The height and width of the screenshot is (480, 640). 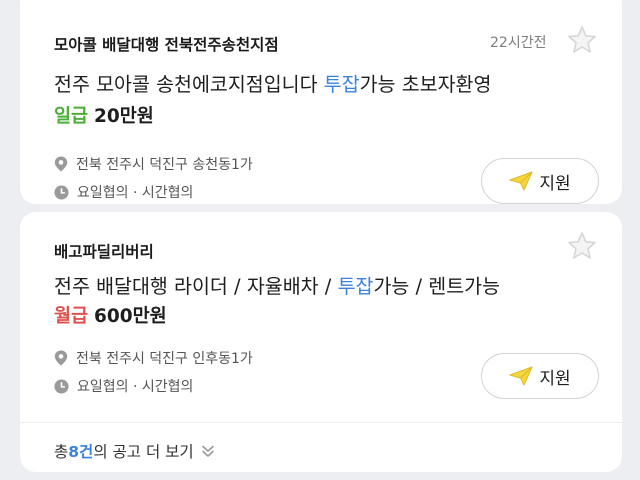 What do you see at coordinates (164, 165) in the screenshot?
I see `location-text: 전북 전주시 덕진구 송천동1가` at bounding box center [164, 165].